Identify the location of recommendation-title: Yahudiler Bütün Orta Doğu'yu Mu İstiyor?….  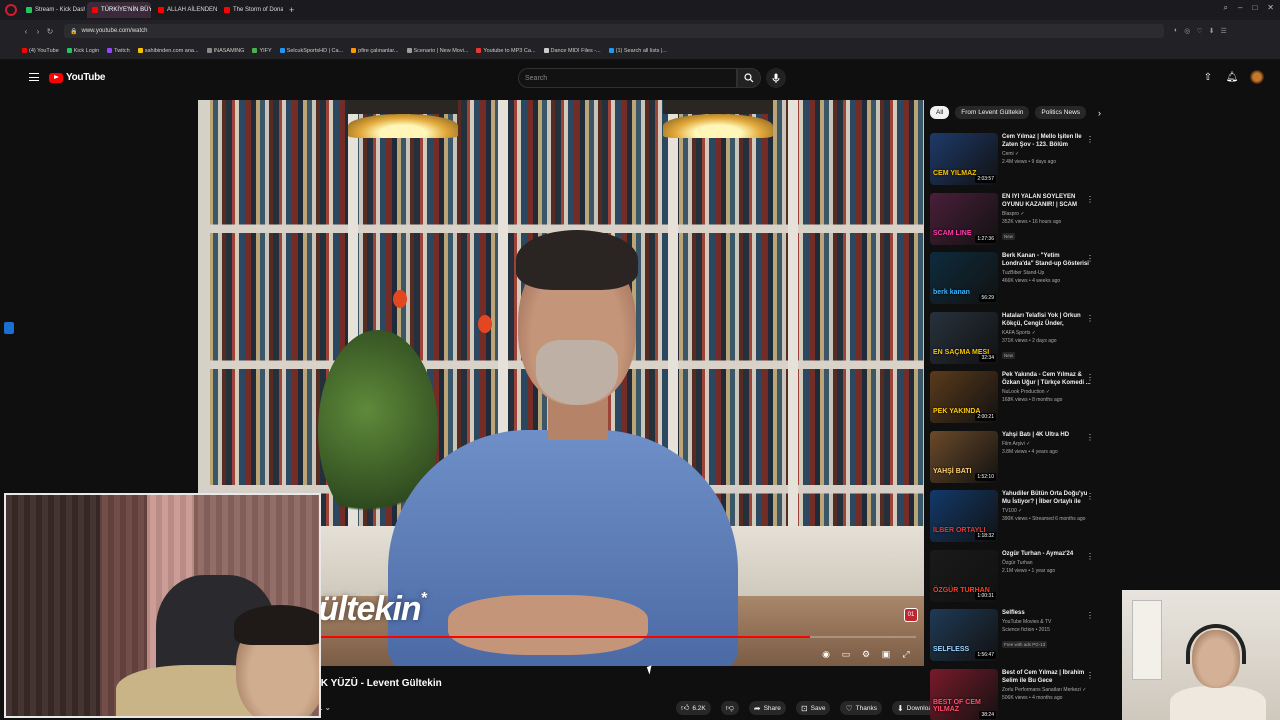
(1047, 498).